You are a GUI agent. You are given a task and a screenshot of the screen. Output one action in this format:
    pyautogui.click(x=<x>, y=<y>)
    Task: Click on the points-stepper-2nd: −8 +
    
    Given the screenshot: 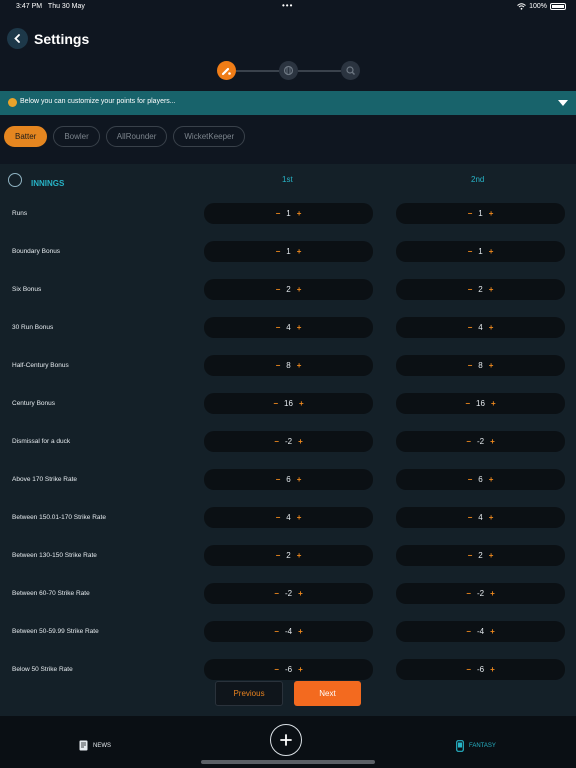 What is the action you would take?
    pyautogui.click(x=480, y=365)
    